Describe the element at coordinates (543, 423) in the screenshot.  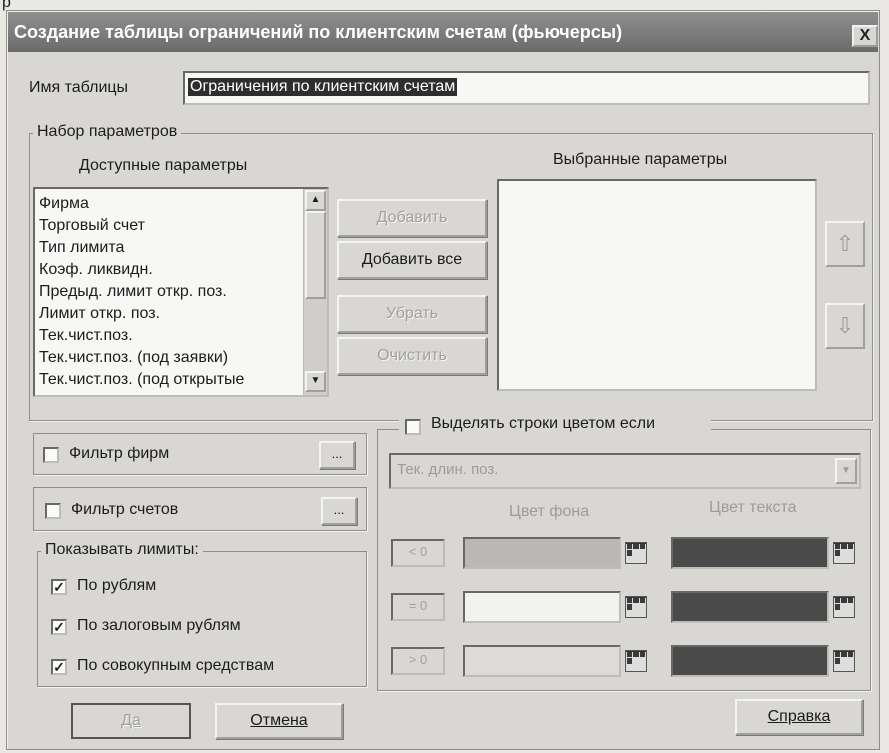
I see `highlight-label: Выделять строки цветом если` at that location.